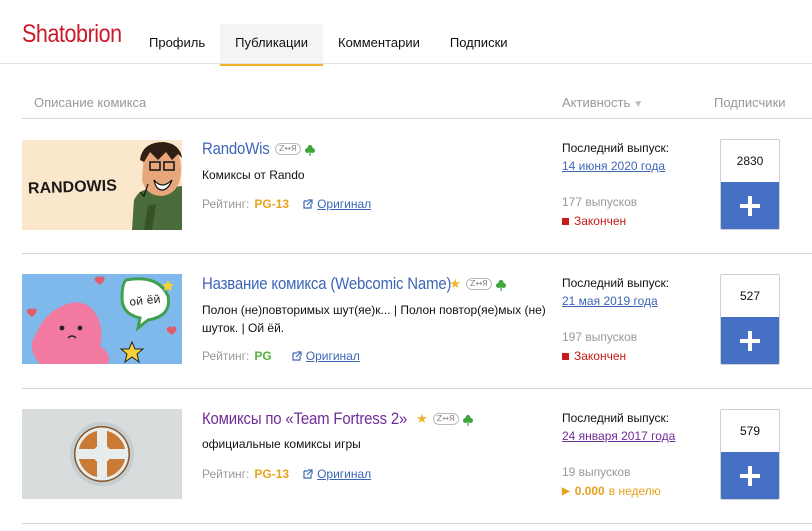 The height and width of the screenshot is (531, 812). Describe the element at coordinates (379, 44) in the screenshot. I see `tab-comments: Комментарии` at that location.